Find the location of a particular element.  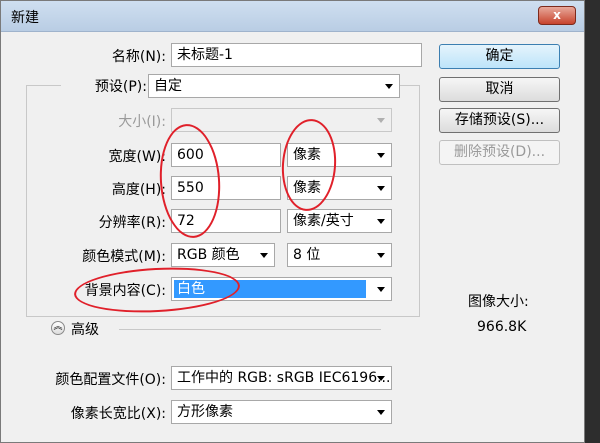

advanced-separator is located at coordinates (250, 329).